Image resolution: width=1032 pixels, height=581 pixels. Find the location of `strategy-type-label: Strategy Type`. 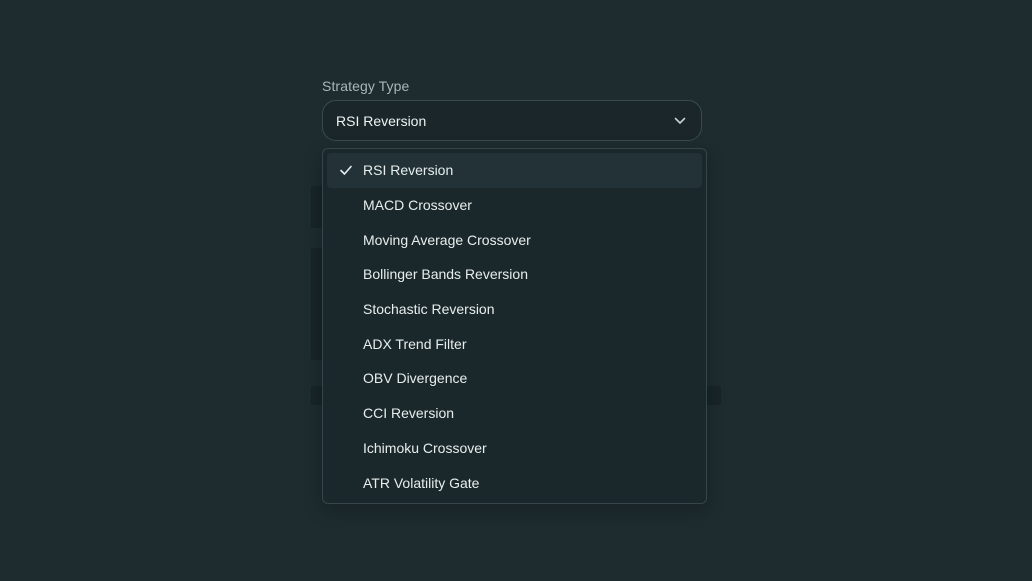

strategy-type-label: Strategy Type is located at coordinates (366, 86).